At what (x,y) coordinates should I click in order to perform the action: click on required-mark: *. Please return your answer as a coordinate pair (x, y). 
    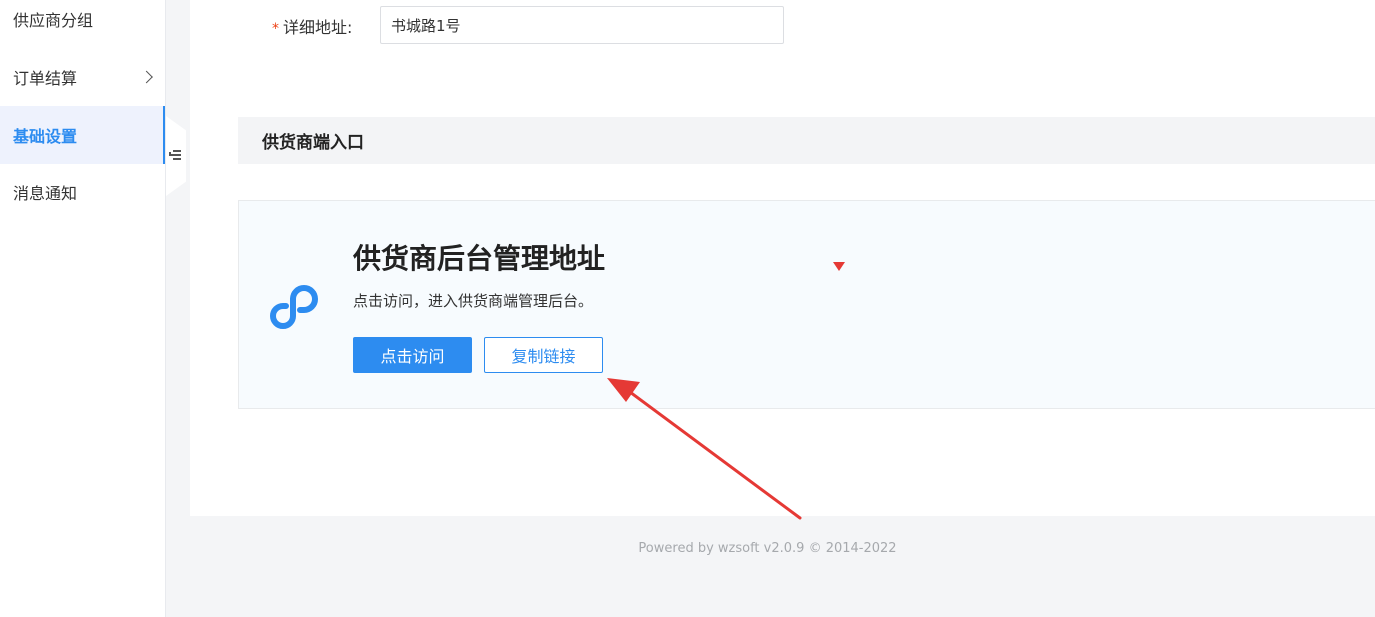
    Looking at the image, I should click on (275, 29).